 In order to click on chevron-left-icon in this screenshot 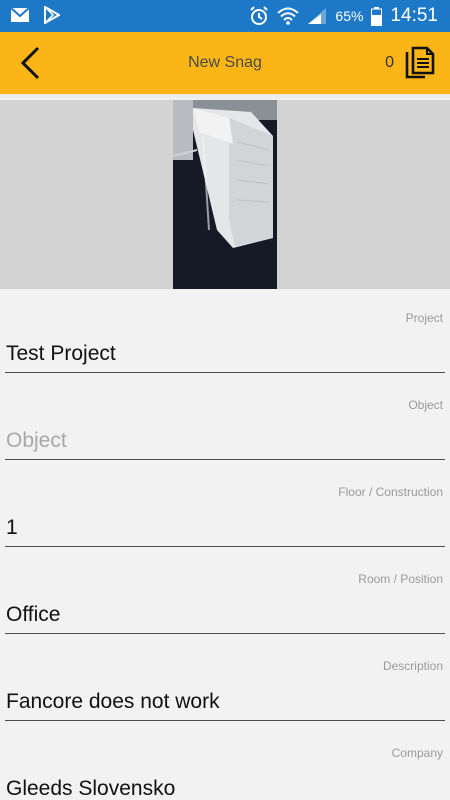, I will do `click(30, 63)`.